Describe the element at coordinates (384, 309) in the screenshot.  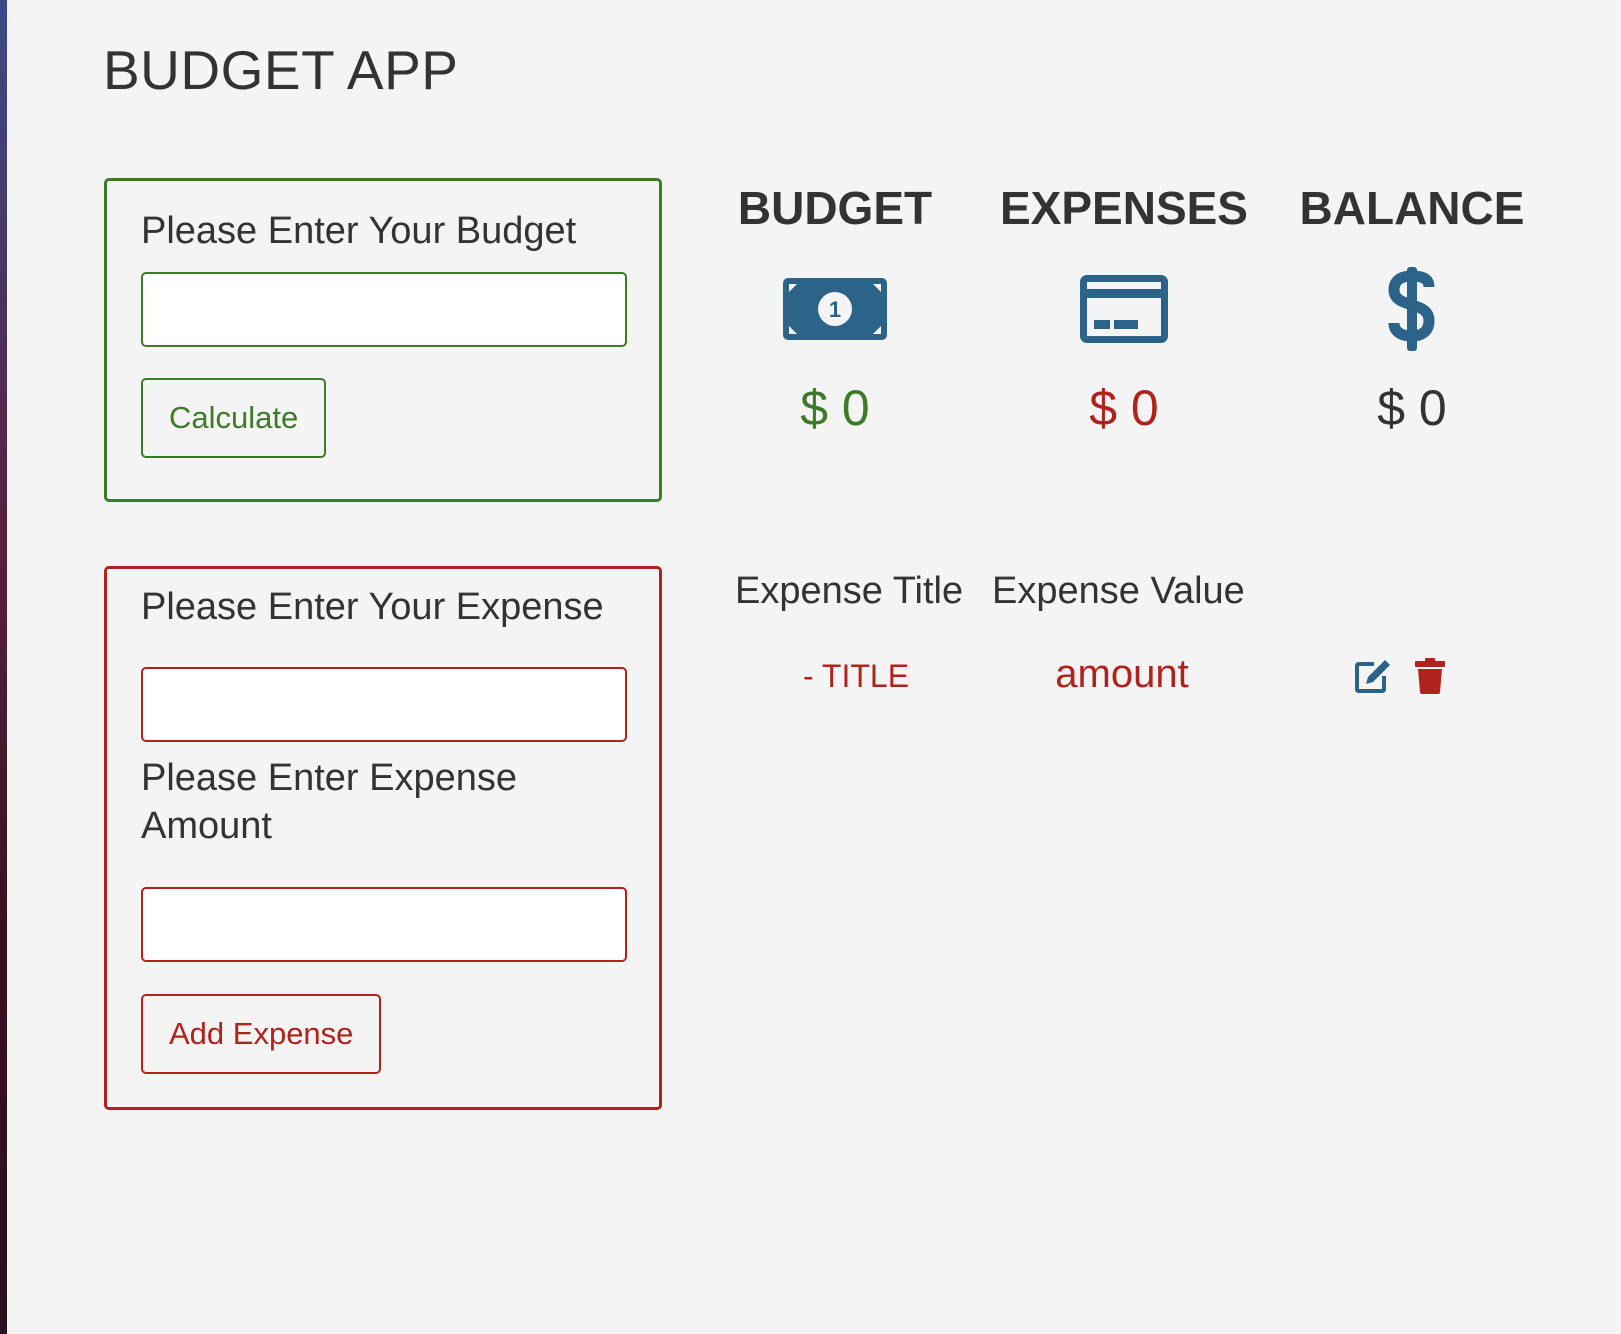
I see `budget-input` at that location.